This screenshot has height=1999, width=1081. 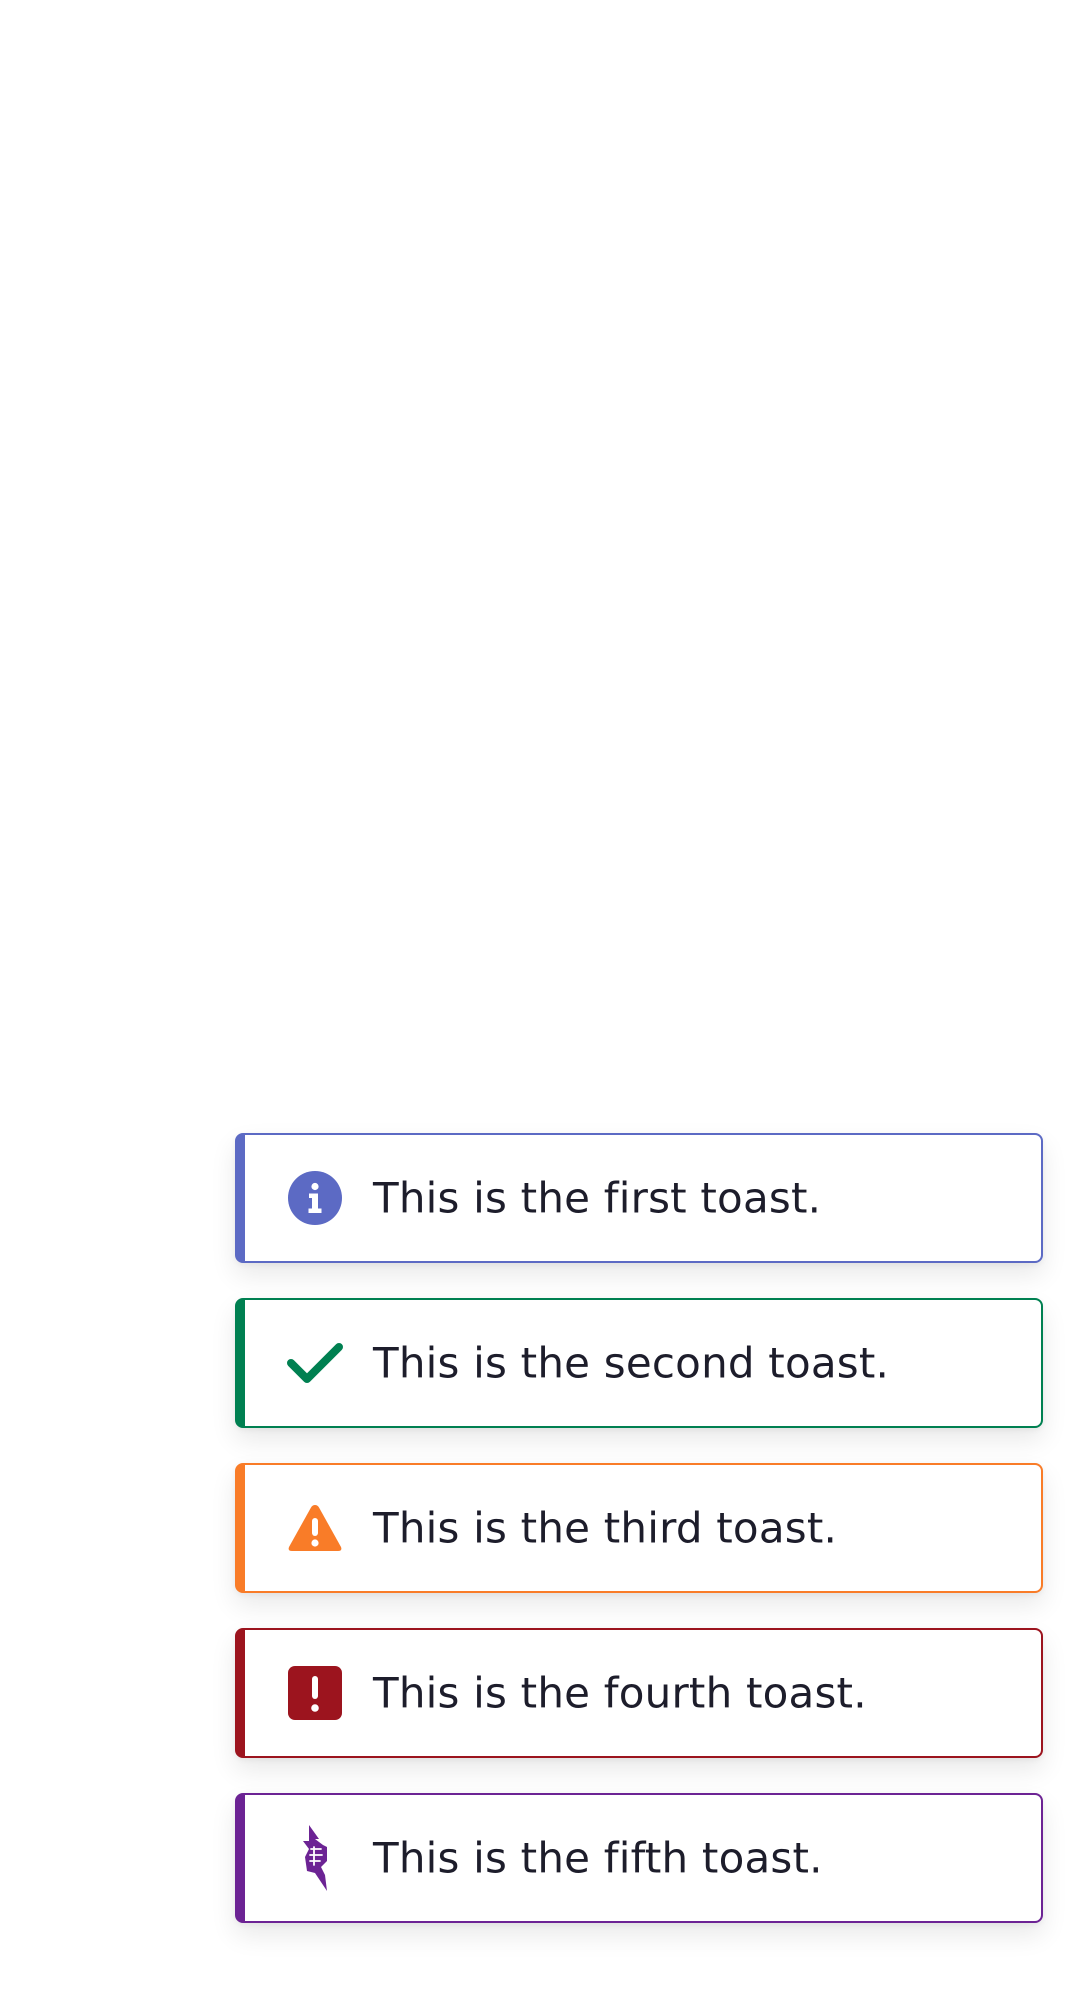 I want to click on toast-custom: This is the fifth toast., so click(x=639, y=1858).